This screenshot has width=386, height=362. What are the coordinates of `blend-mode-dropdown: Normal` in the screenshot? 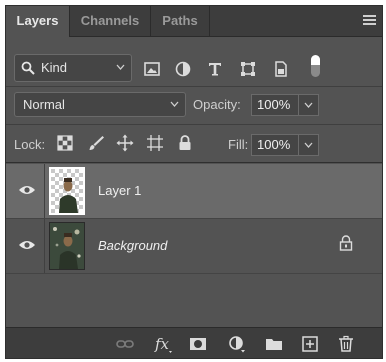 It's located at (100, 104).